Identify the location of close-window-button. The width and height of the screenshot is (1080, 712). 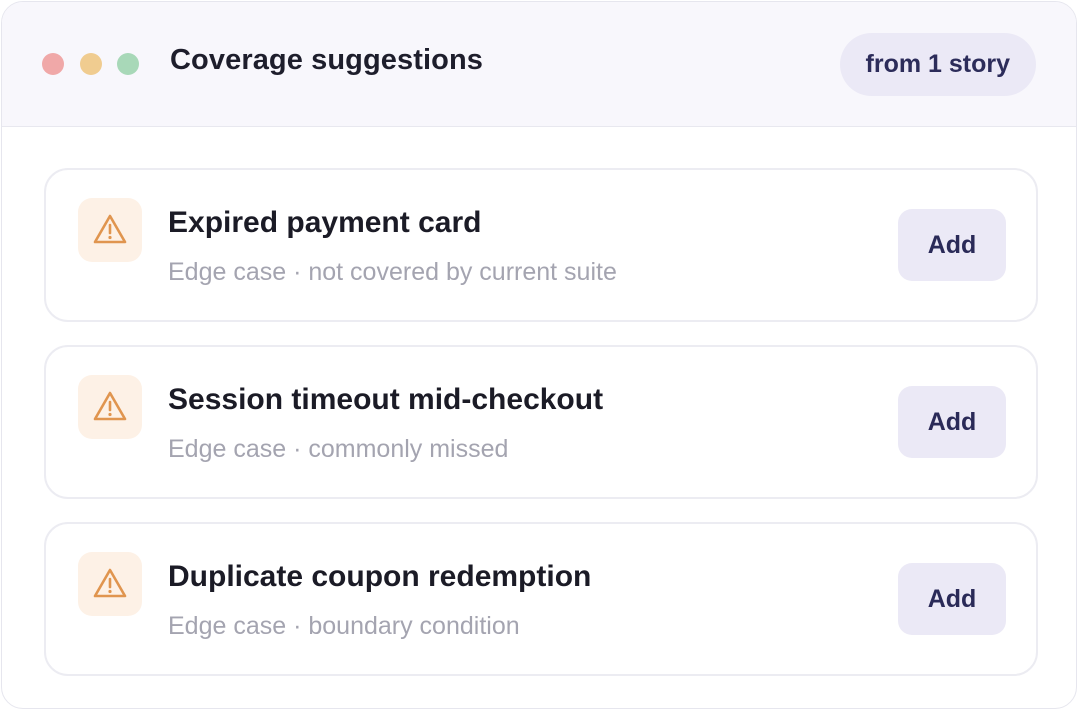
(53, 64).